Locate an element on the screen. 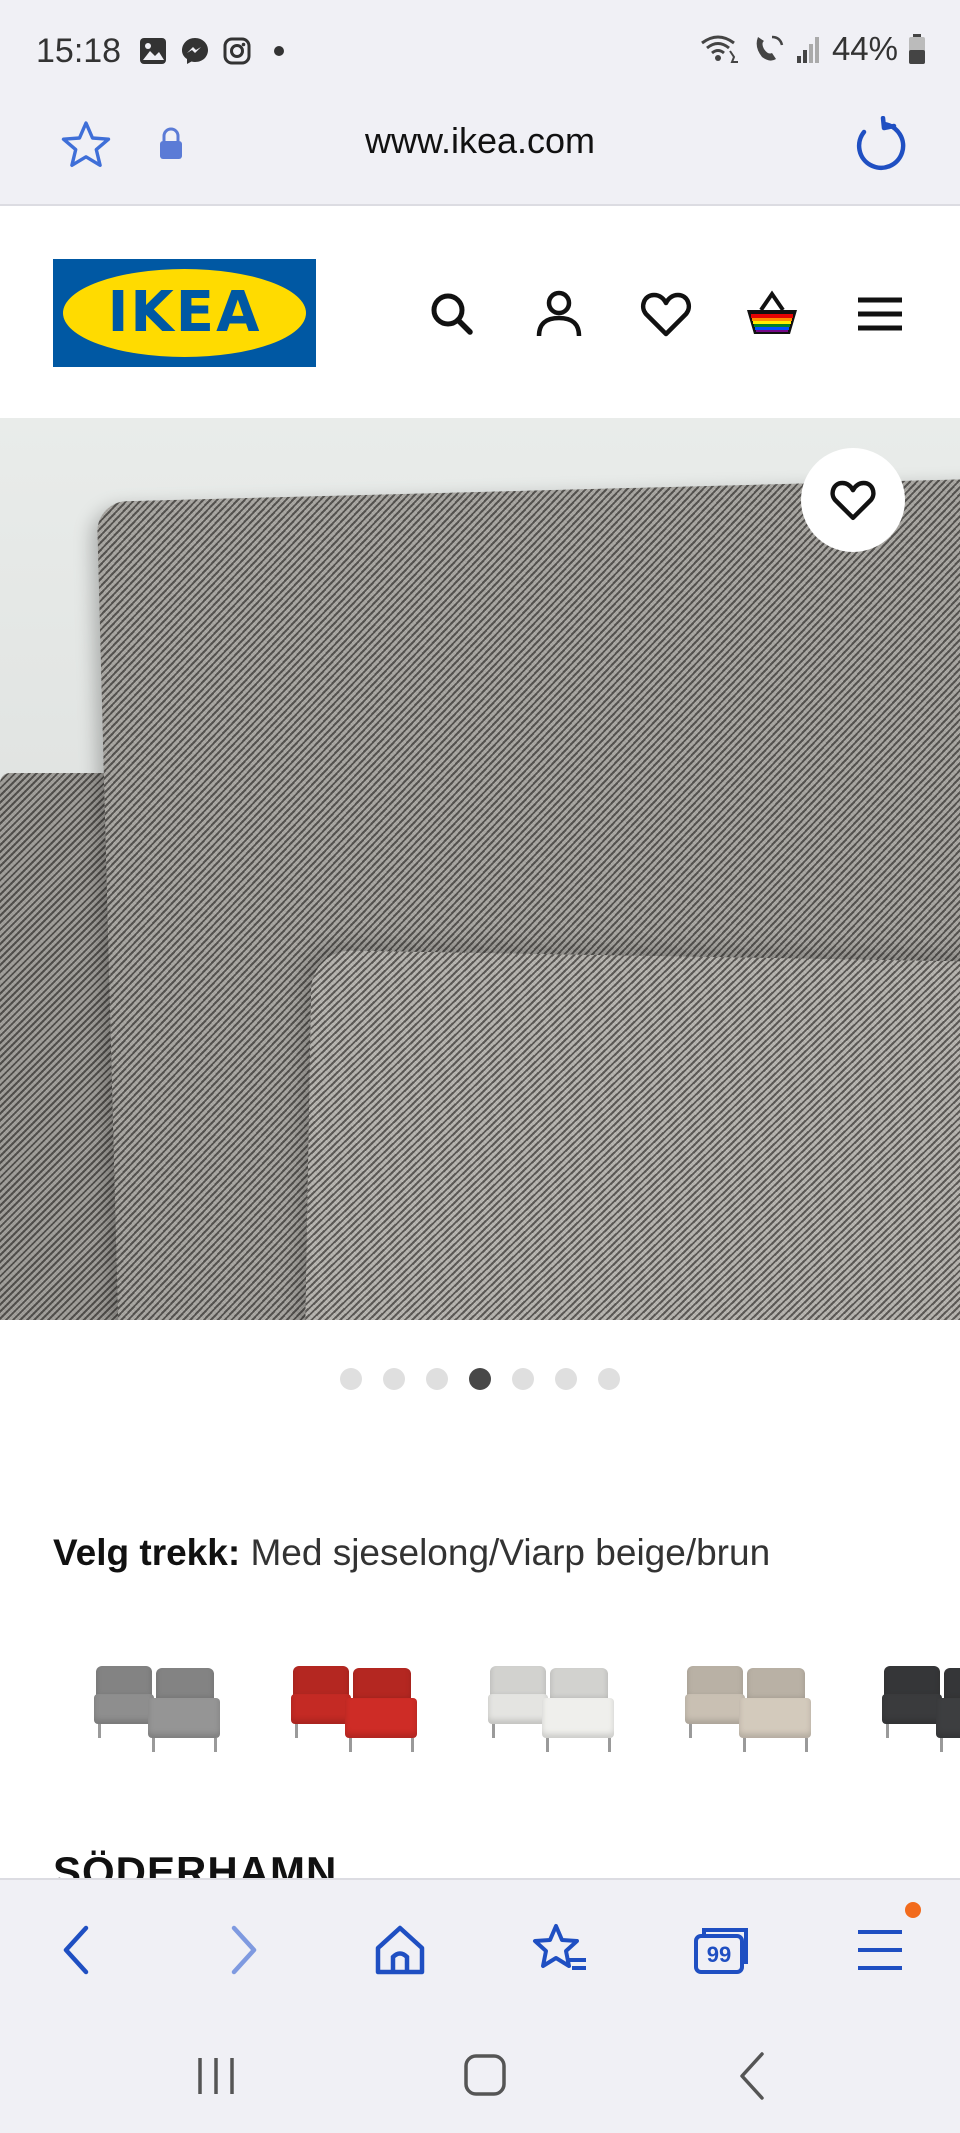 This screenshot has width=960, height=2133. carousel-indicator is located at coordinates (480, 1379).